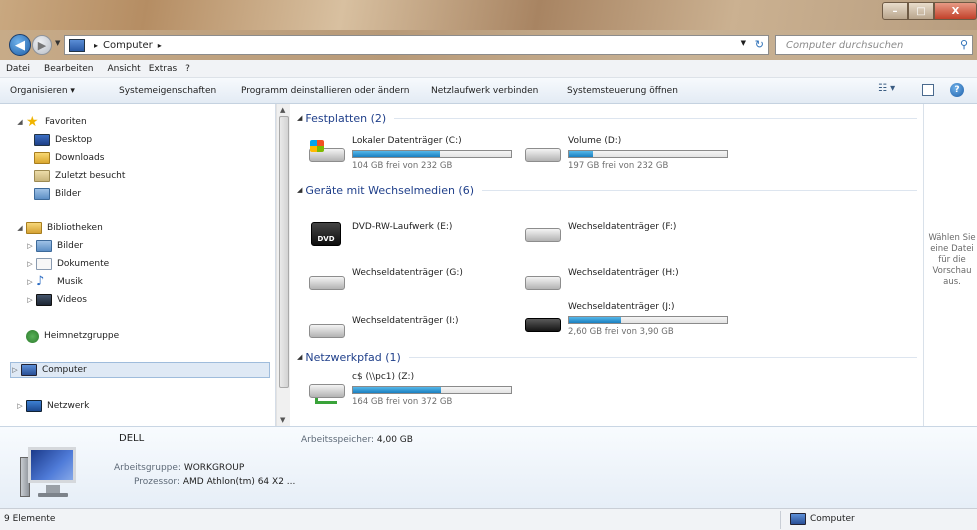 This screenshot has width=977, height=530. I want to click on drive-d: Volume (D:) 197 GB frei von 232 GB, so click(628, 156).